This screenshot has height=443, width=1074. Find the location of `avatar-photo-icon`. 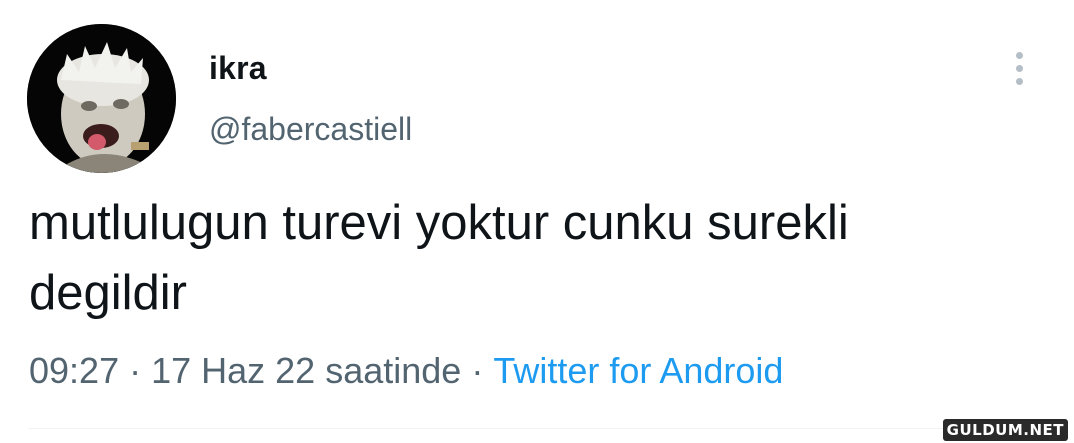

avatar-photo-icon is located at coordinates (101, 98).